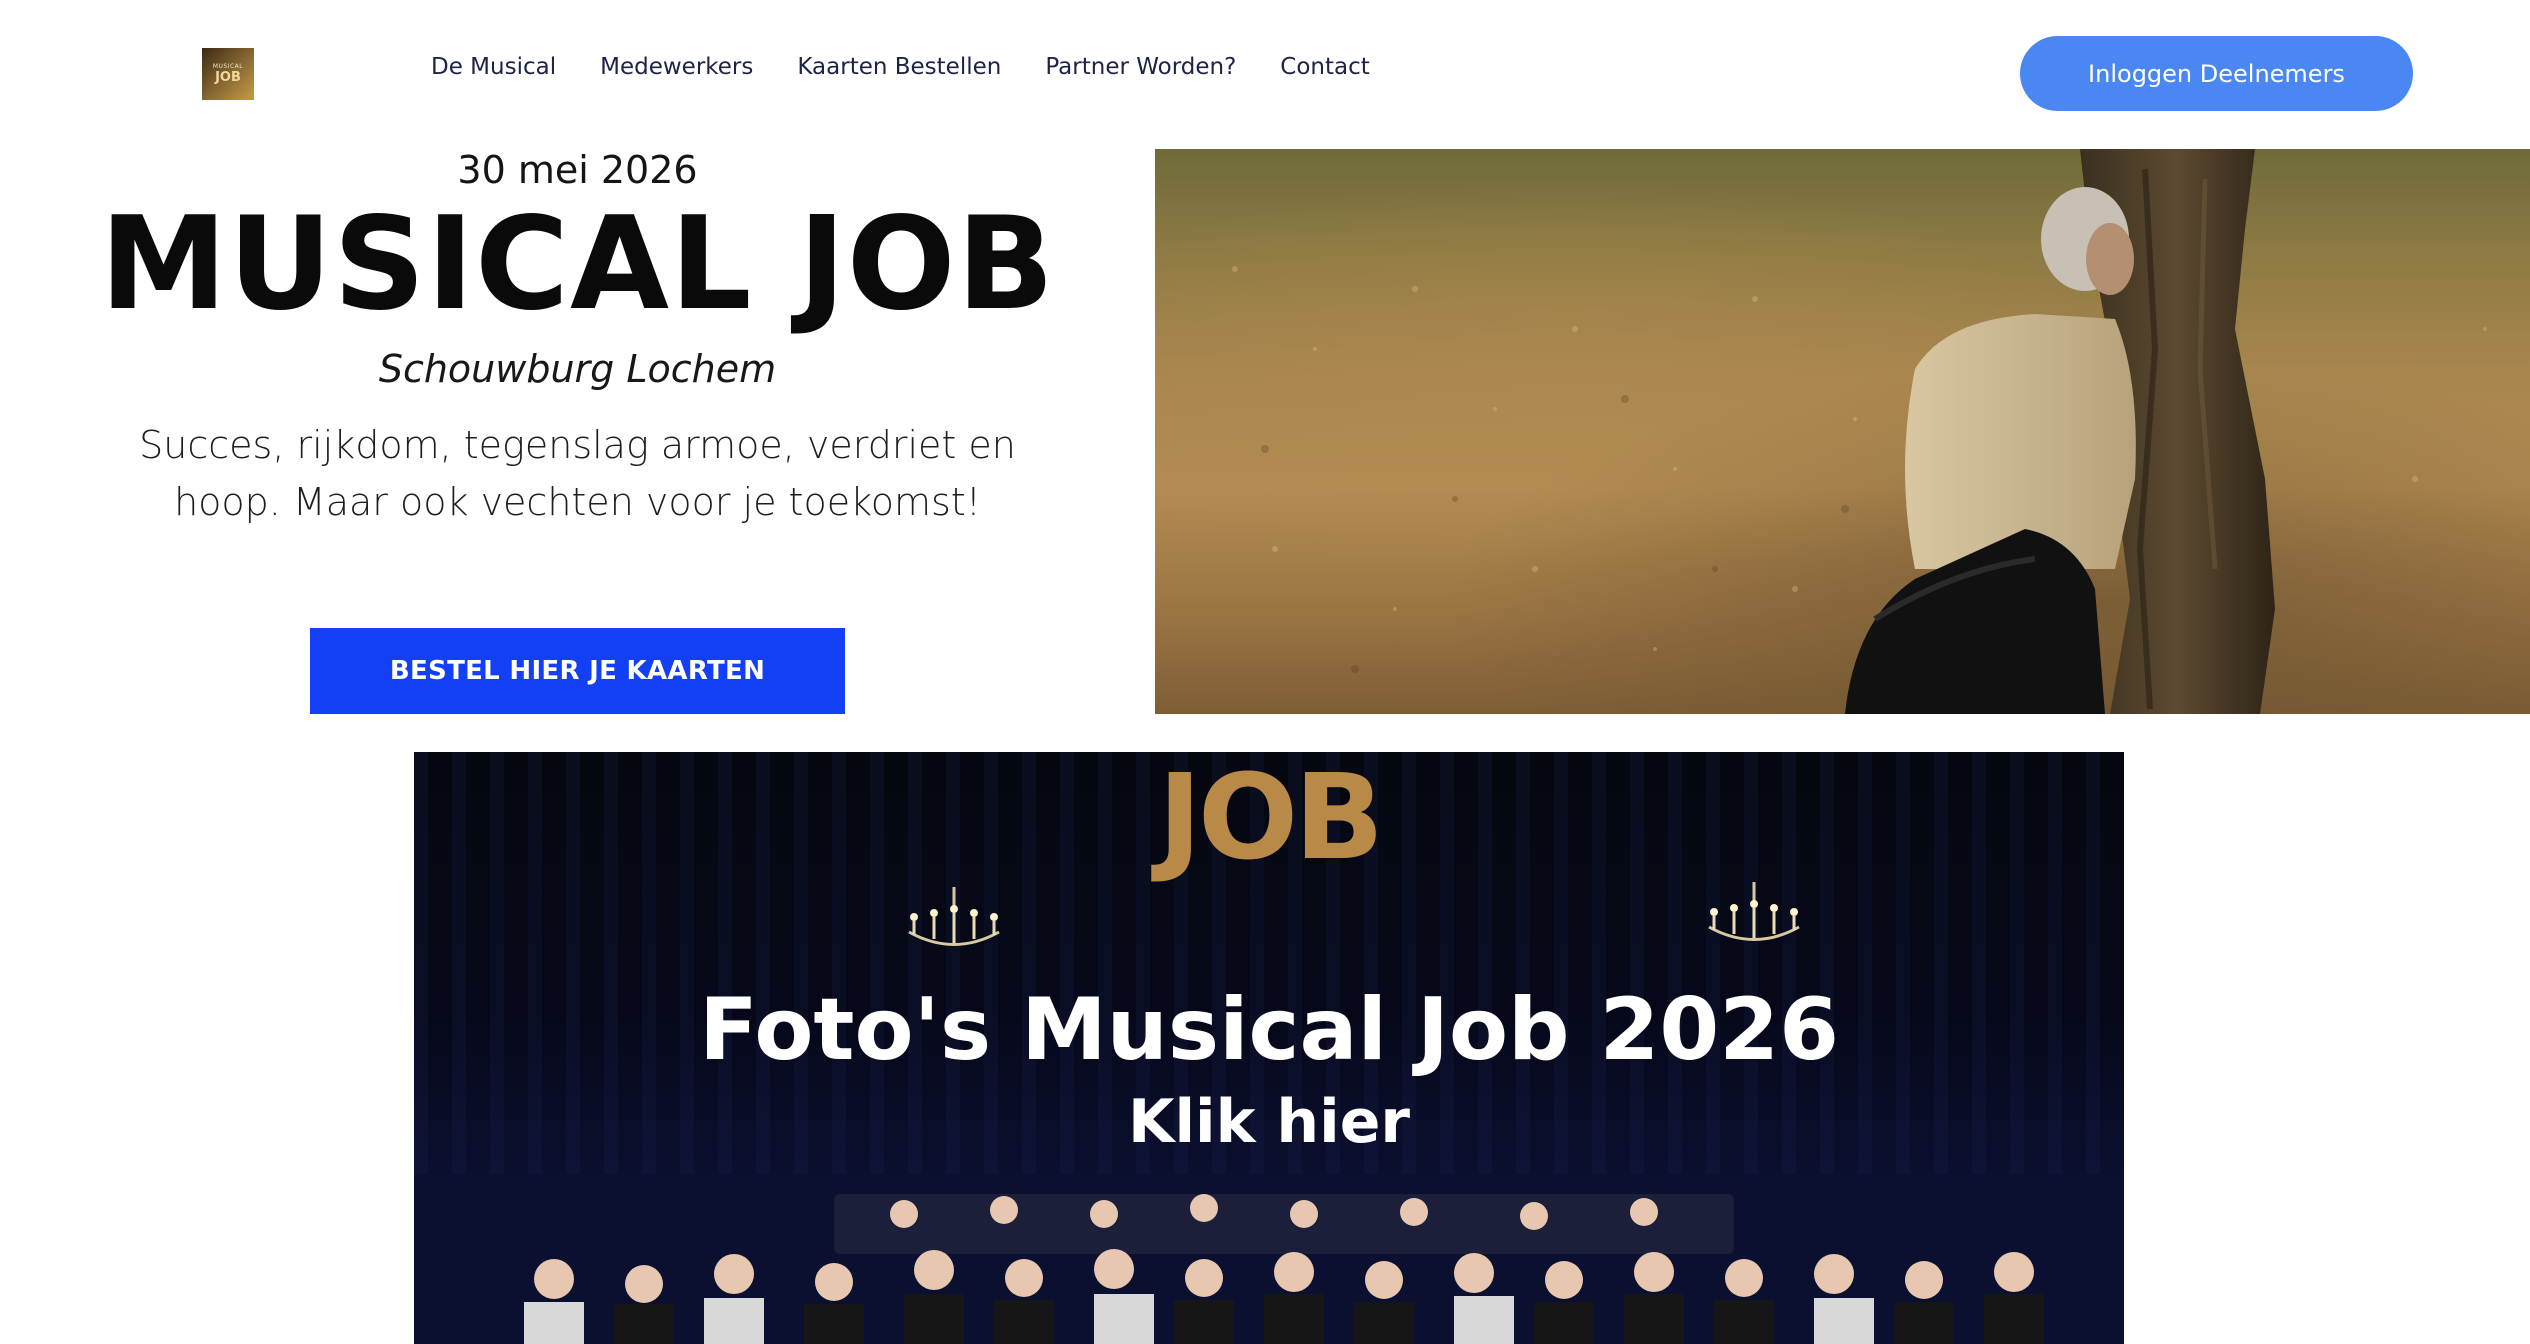  I want to click on order-tickets-button: BESTEL HIER JE KAARTEN, so click(577, 671).